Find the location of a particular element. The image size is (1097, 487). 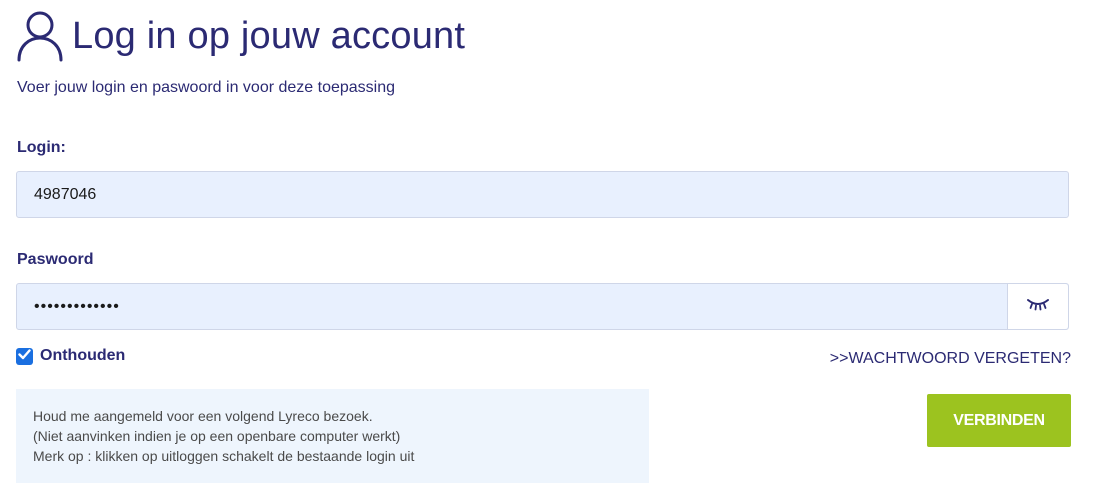

connect-button: VERBINDEN is located at coordinates (999, 420).